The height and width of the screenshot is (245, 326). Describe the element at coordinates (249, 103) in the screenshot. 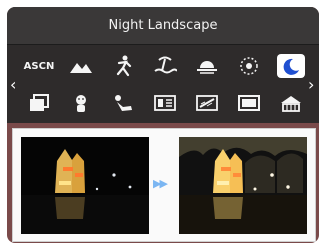

I see `scene-window-icon` at that location.